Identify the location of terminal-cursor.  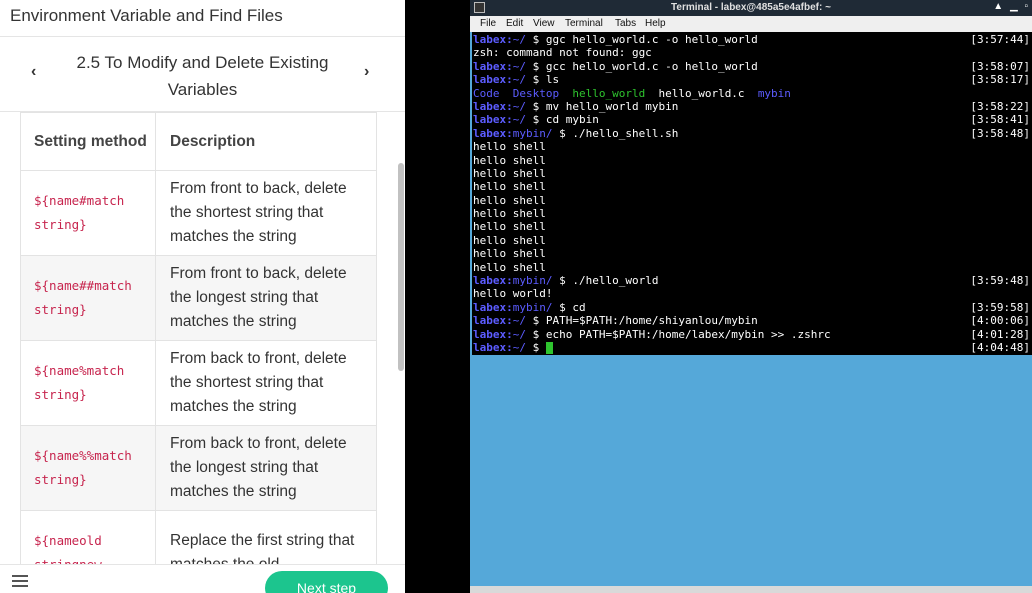
(549, 347).